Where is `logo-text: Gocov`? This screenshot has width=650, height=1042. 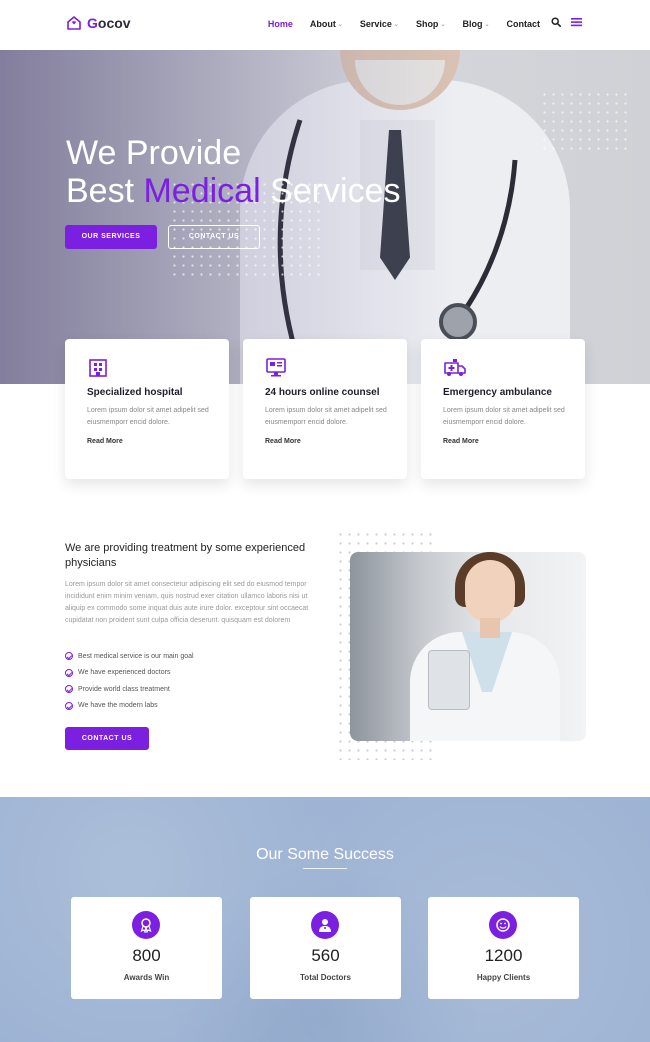
logo-text: Gocov is located at coordinates (109, 23).